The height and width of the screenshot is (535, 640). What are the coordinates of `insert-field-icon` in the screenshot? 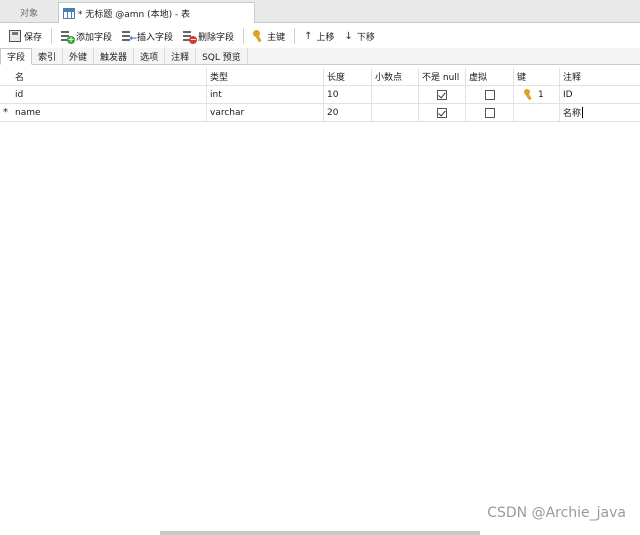 It's located at (129, 37).